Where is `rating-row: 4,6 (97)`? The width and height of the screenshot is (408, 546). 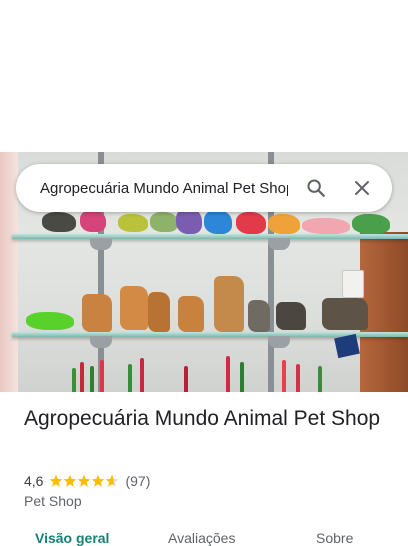
rating-row: 4,6 (97) is located at coordinates (87, 481).